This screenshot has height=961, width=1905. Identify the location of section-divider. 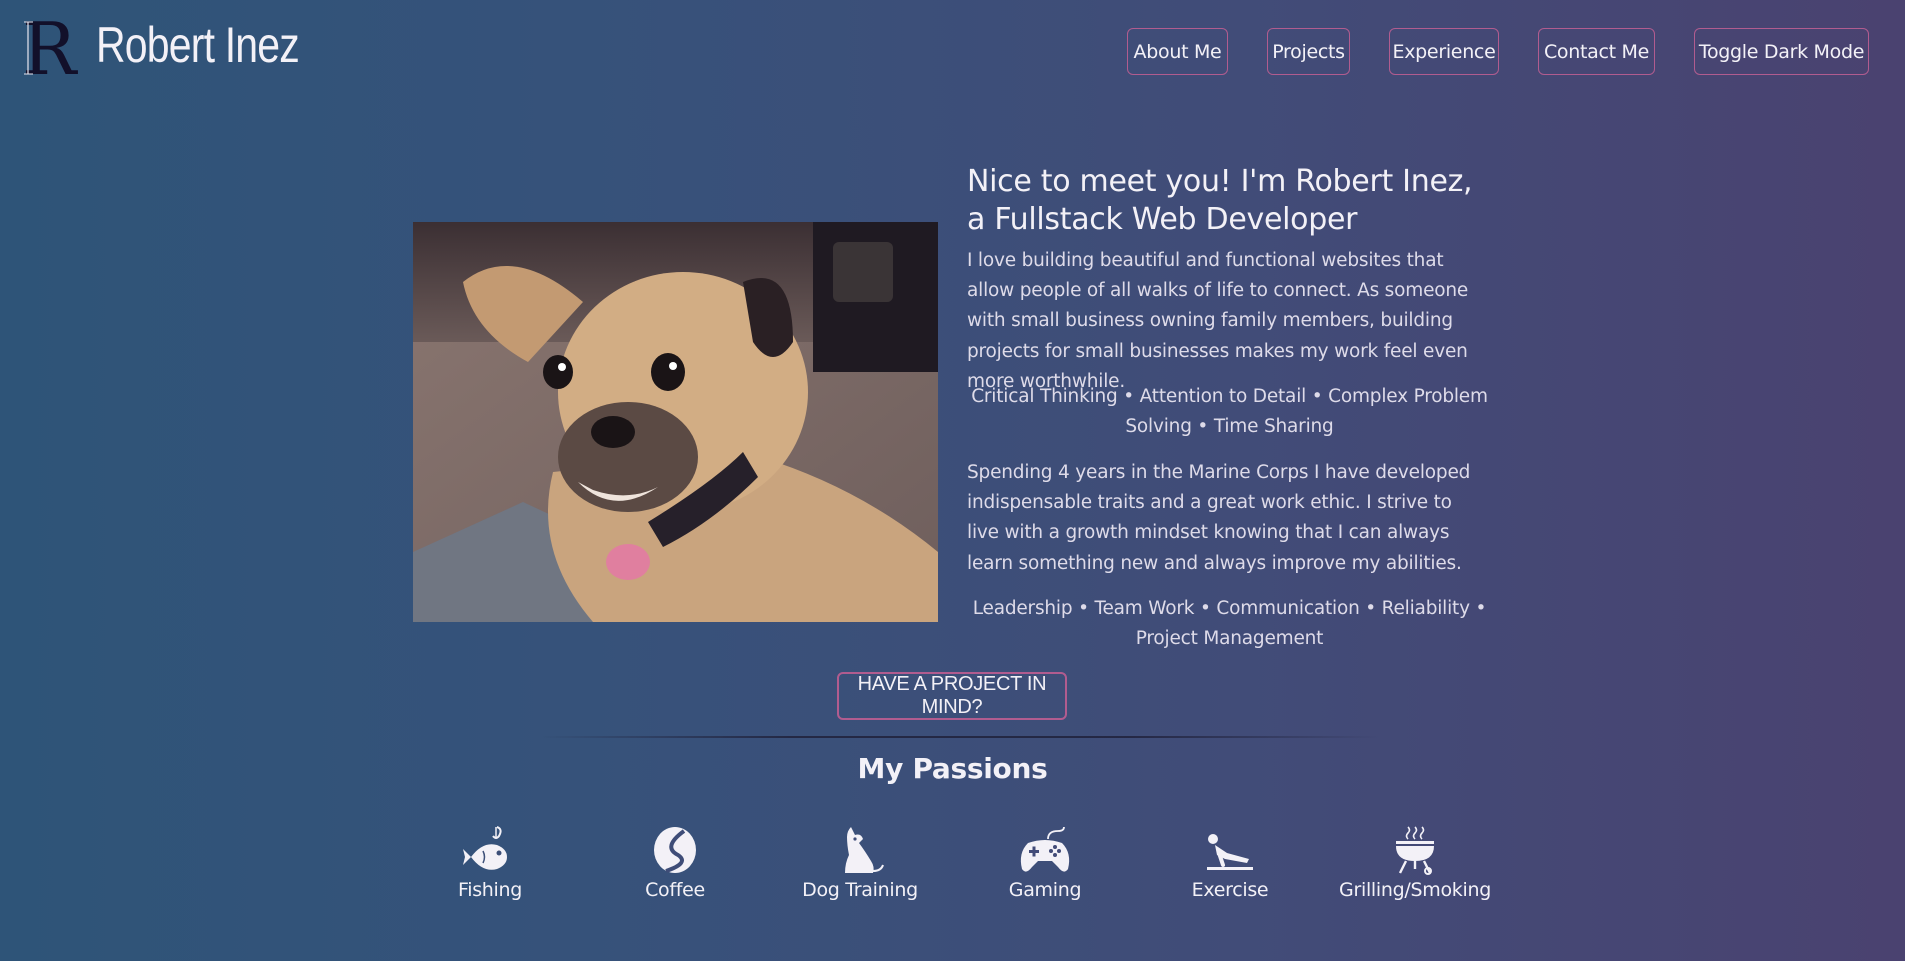
(960, 737).